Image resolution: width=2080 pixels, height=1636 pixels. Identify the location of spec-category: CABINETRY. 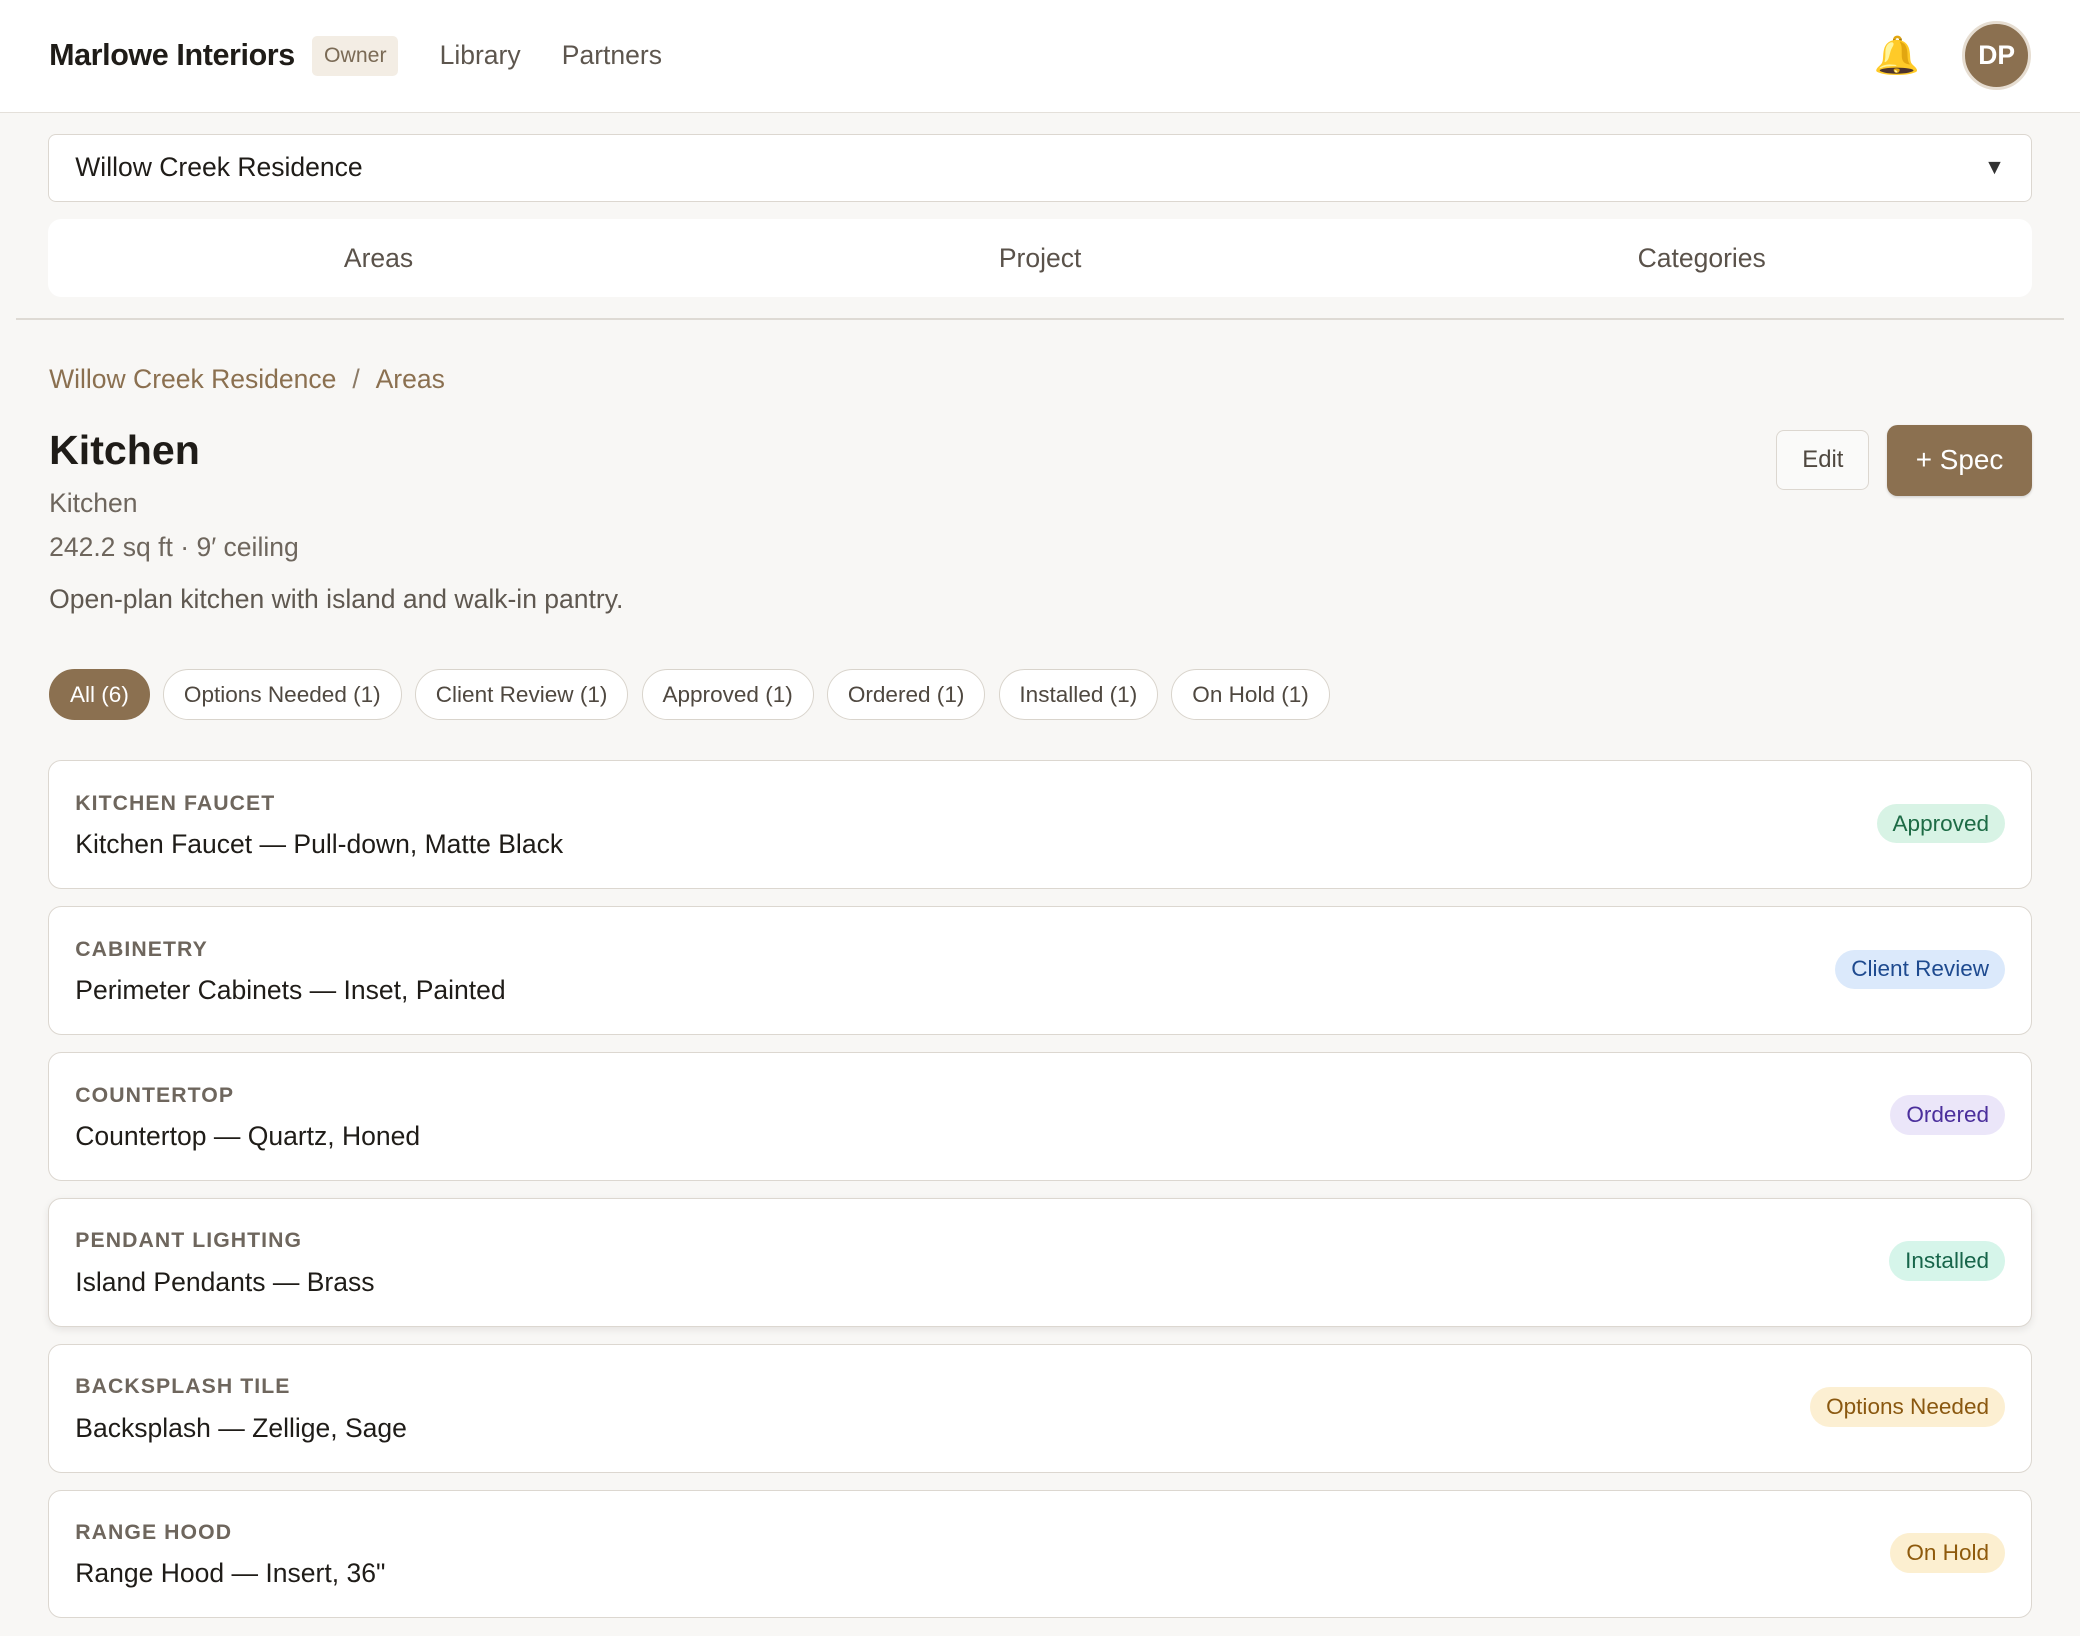
(141, 949).